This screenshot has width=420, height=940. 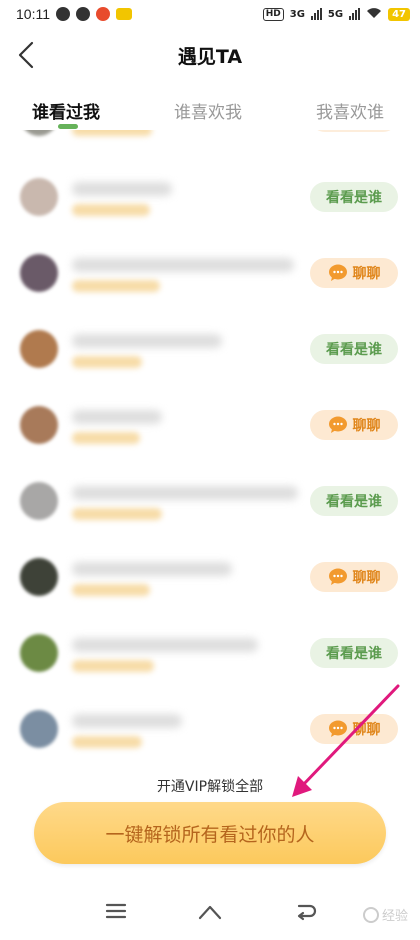 I want to click on tab-who-viewed-me: 谁看过我, so click(x=66, y=110).